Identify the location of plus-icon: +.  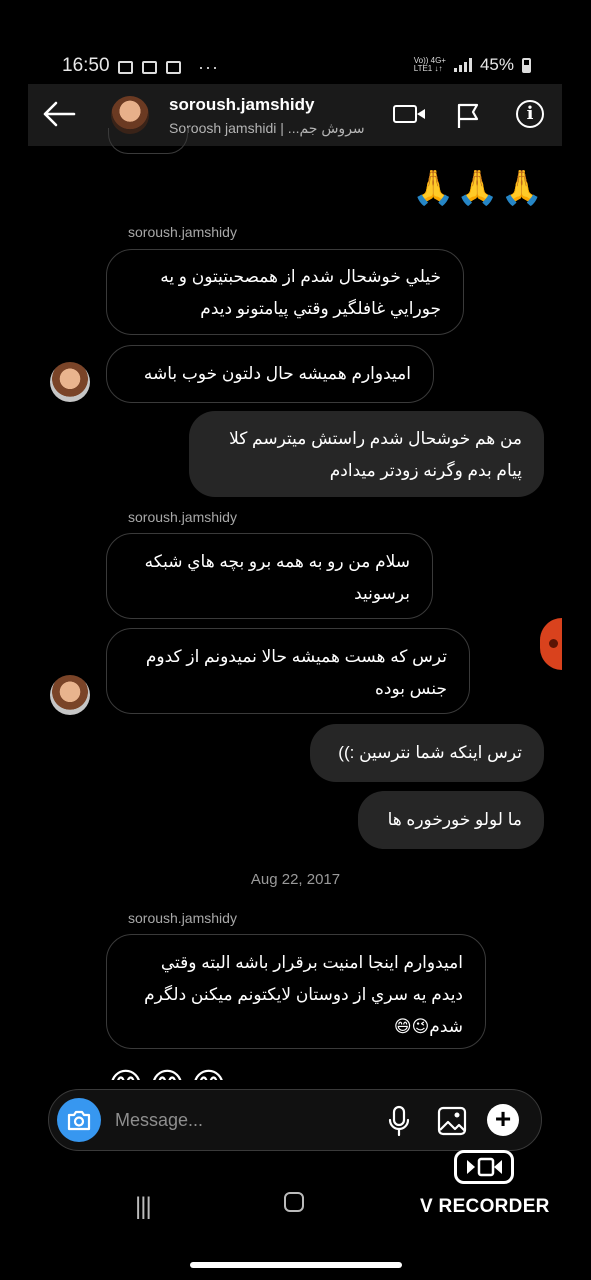
(503, 1120).